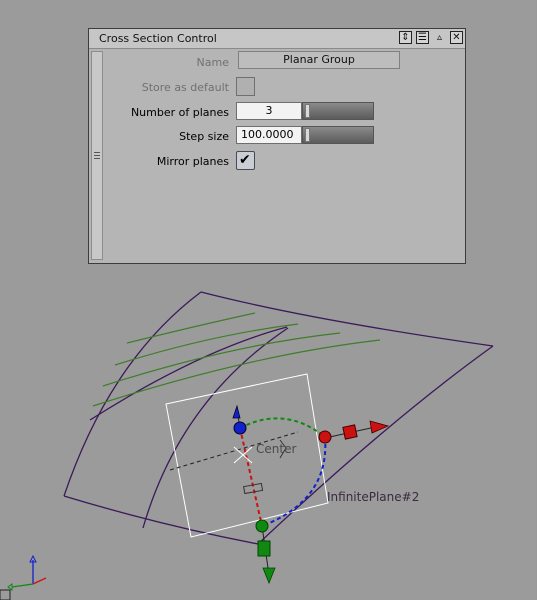  Describe the element at coordinates (185, 87) in the screenshot. I see `store-default-label: Store as default` at that location.